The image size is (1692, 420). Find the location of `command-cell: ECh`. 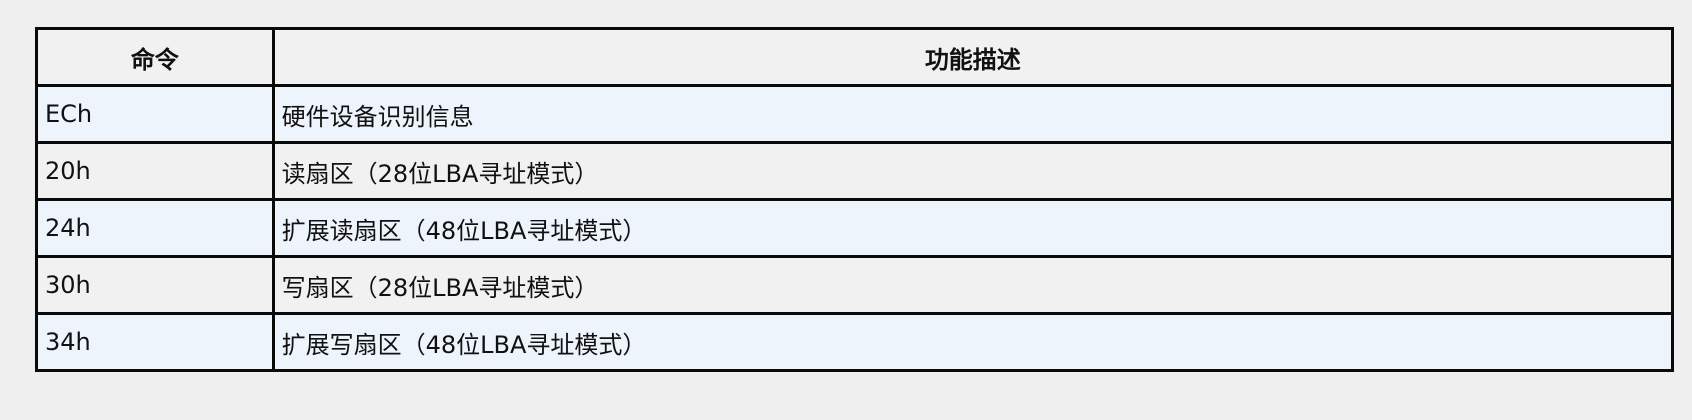

command-cell: ECh is located at coordinates (155, 114).